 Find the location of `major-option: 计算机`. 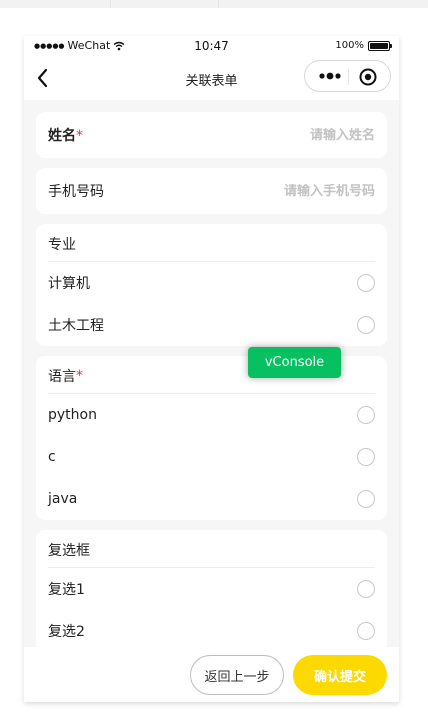

major-option: 计算机 is located at coordinates (211, 283).